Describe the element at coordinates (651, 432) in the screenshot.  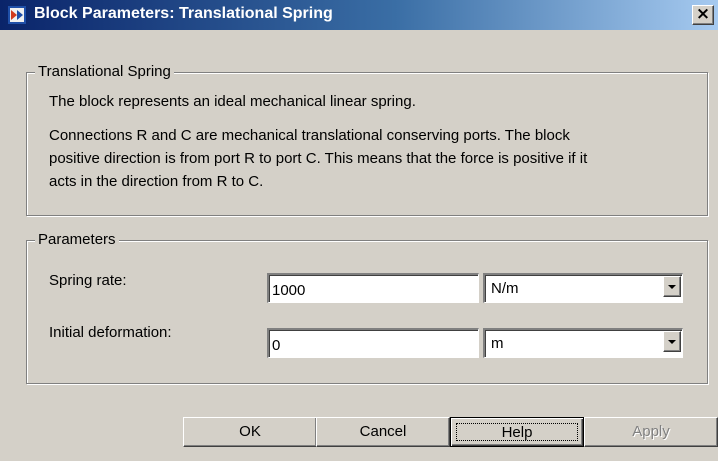
I see `apply-button: Apply` at that location.